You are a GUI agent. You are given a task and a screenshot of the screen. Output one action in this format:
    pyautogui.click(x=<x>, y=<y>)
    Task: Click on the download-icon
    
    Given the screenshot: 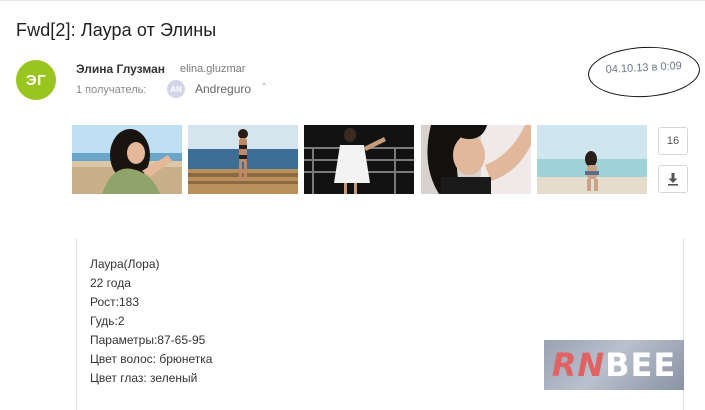 What is the action you would take?
    pyautogui.click(x=673, y=179)
    